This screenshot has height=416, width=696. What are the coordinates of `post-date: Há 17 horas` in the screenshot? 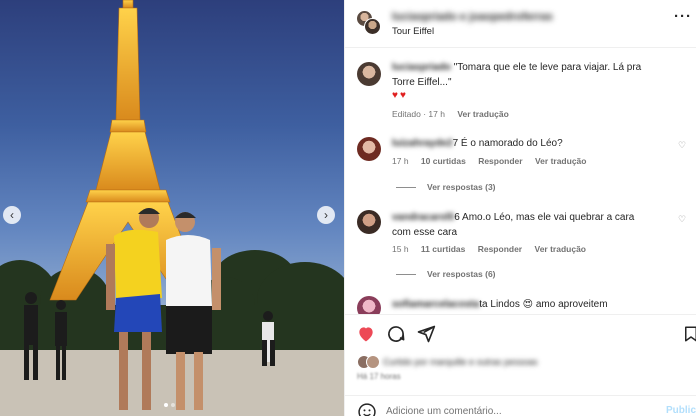 It's located at (379, 376).